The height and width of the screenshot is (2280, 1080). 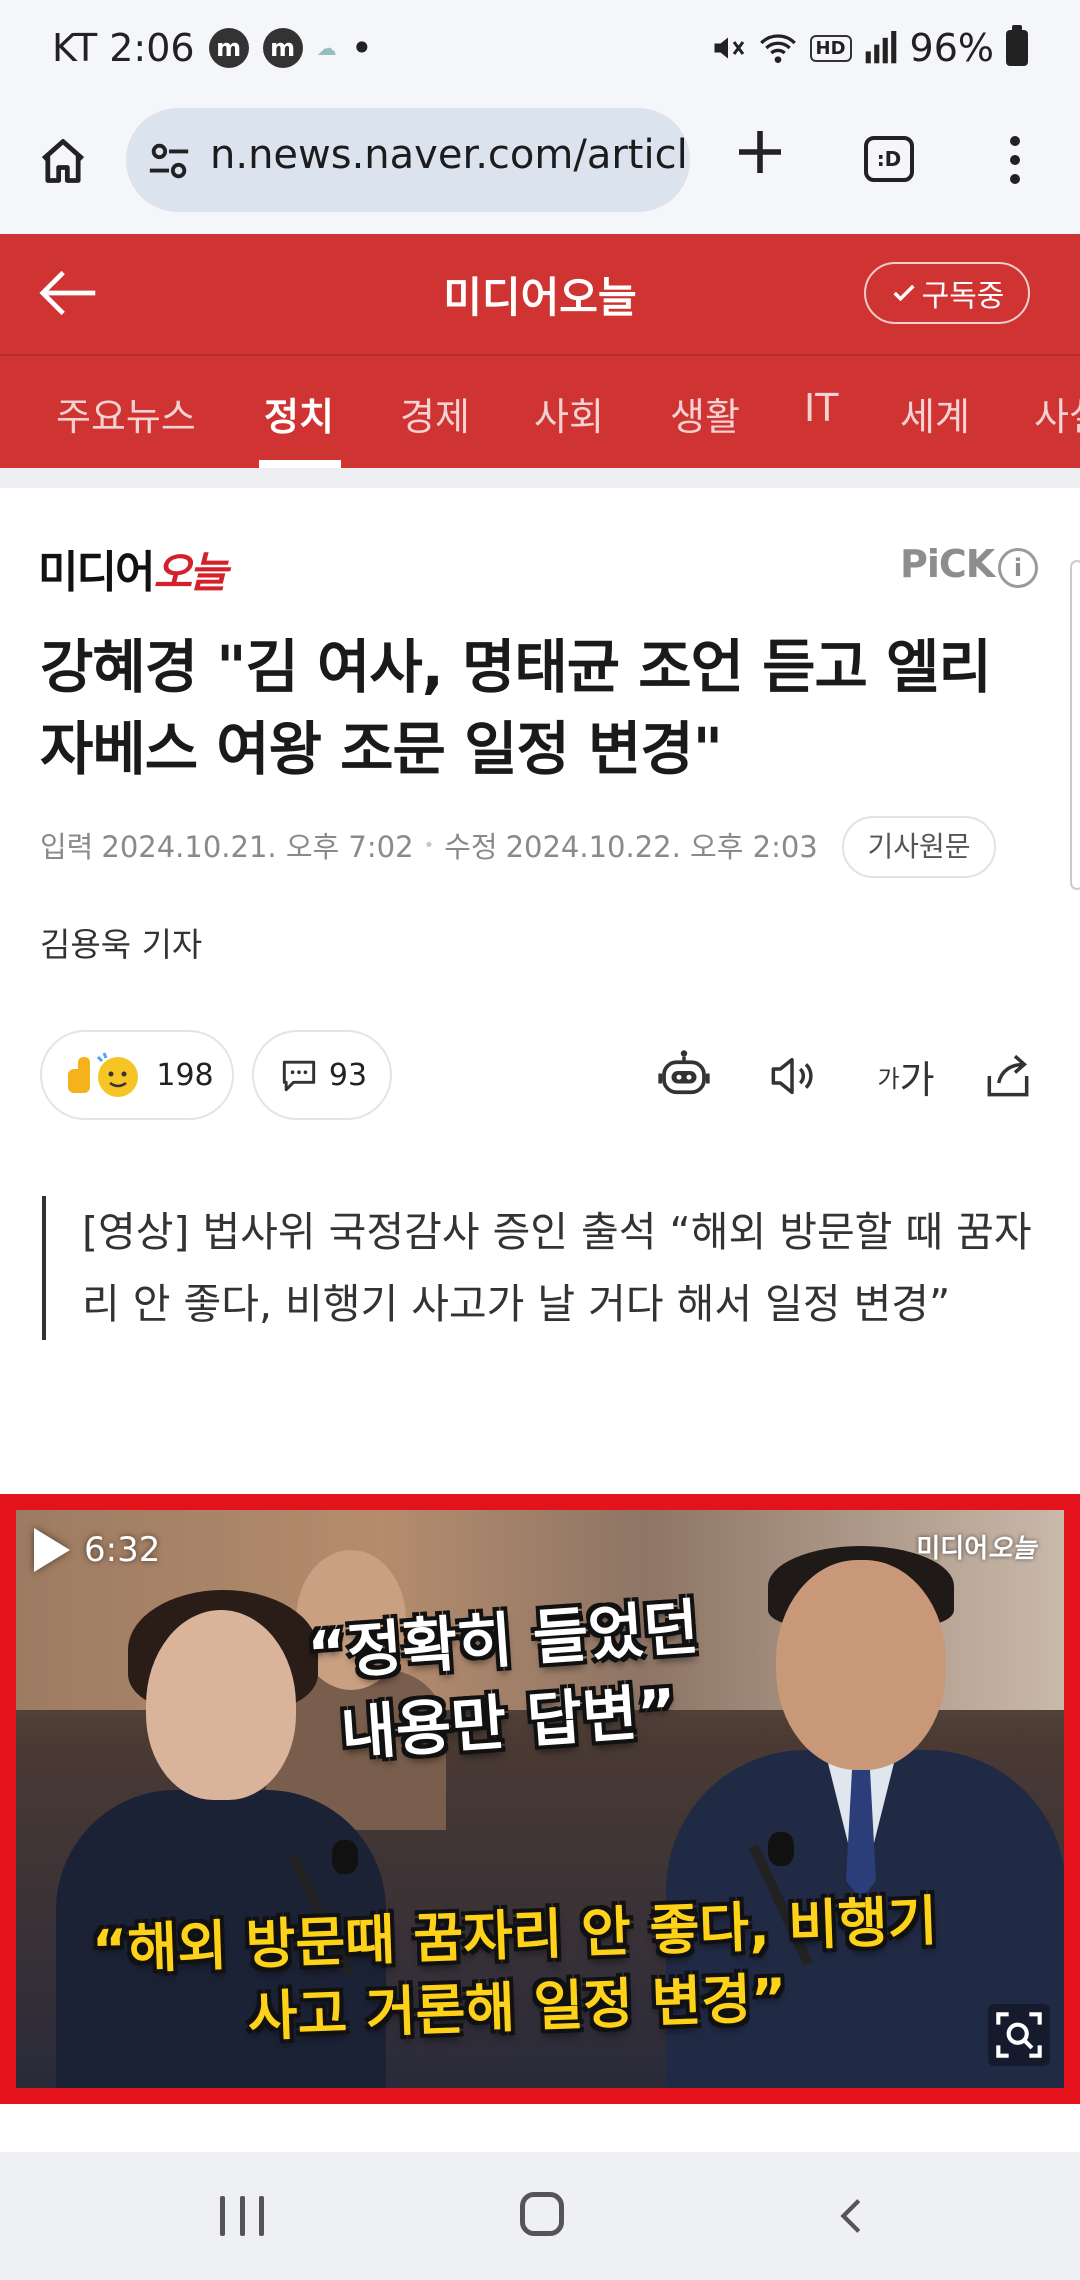 I want to click on input-date: 2024.10.21. 오후 7:02, so click(x=257, y=847).